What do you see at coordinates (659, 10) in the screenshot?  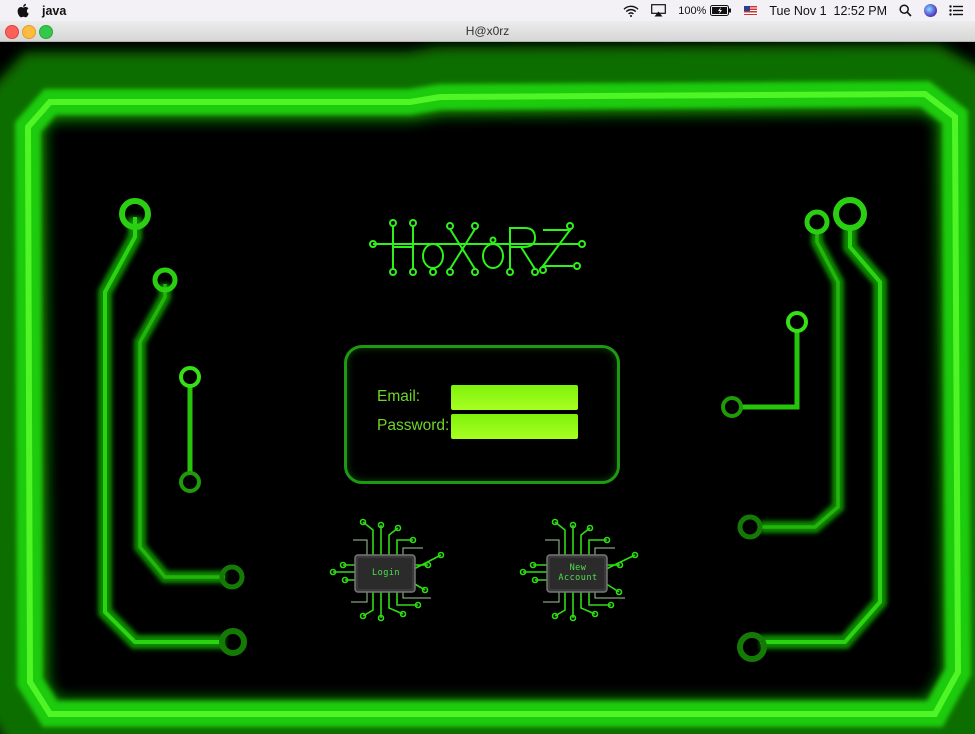 I see `airplay-icon` at bounding box center [659, 10].